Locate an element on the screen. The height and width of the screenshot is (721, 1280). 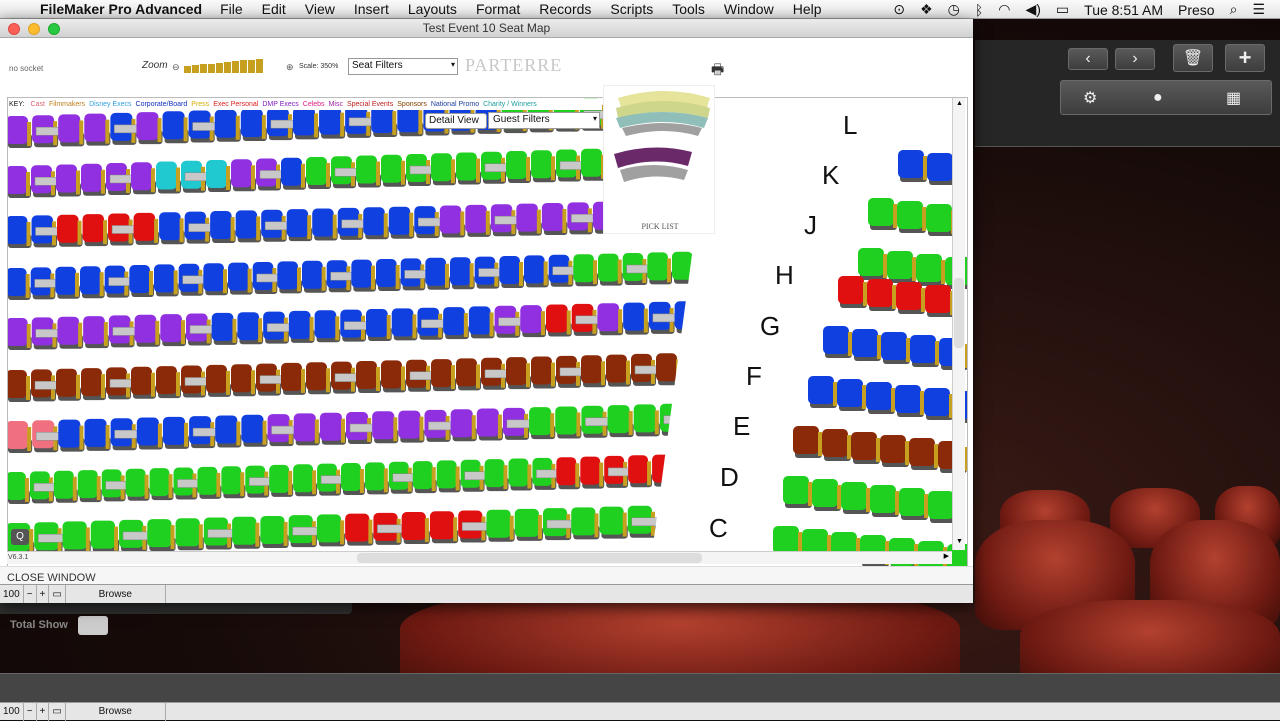
menu-layouts: Layouts is located at coordinates (432, 9).